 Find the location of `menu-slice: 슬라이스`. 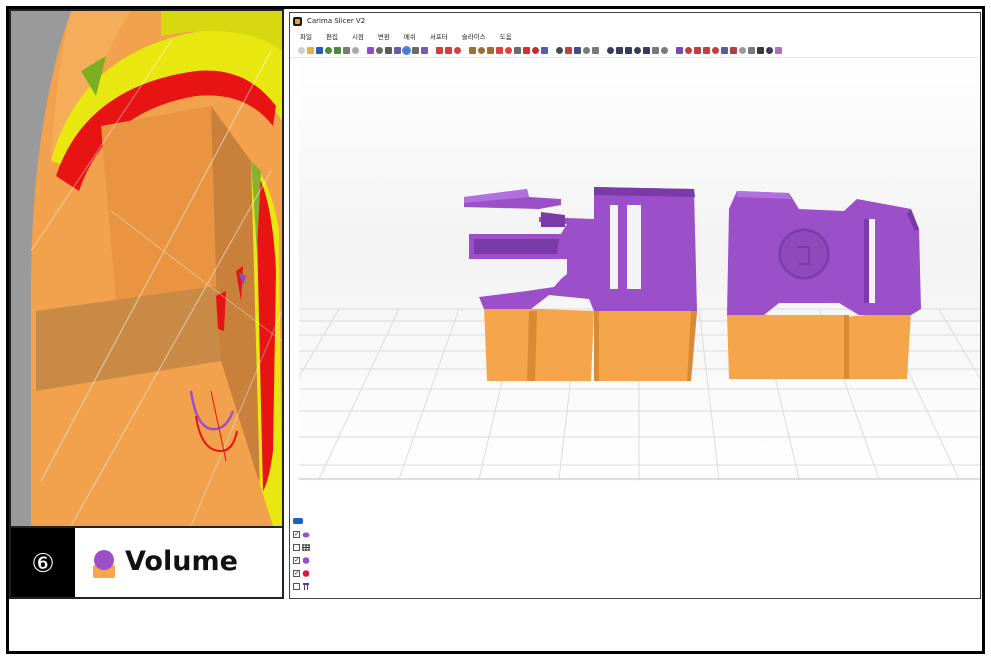

menu-slice: 슬라이스 is located at coordinates (474, 36).